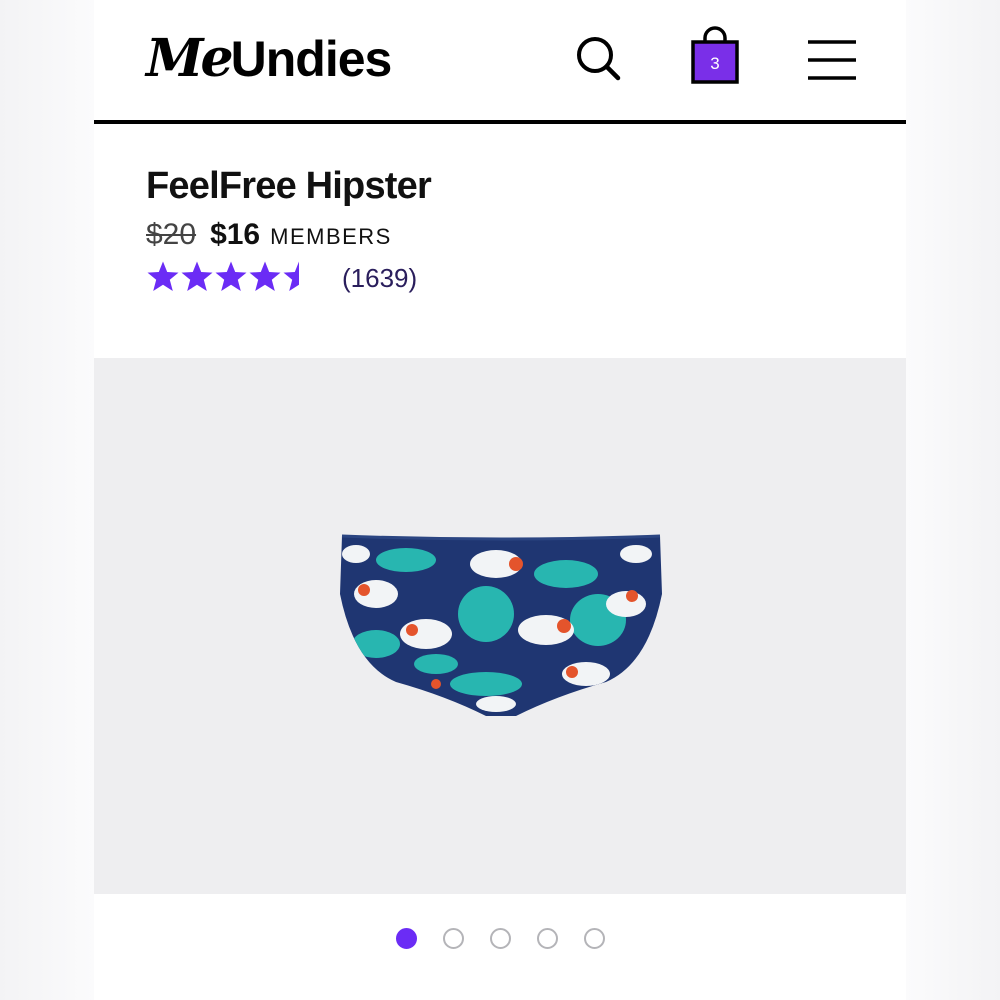  I want to click on product-photo, so click(501, 625).